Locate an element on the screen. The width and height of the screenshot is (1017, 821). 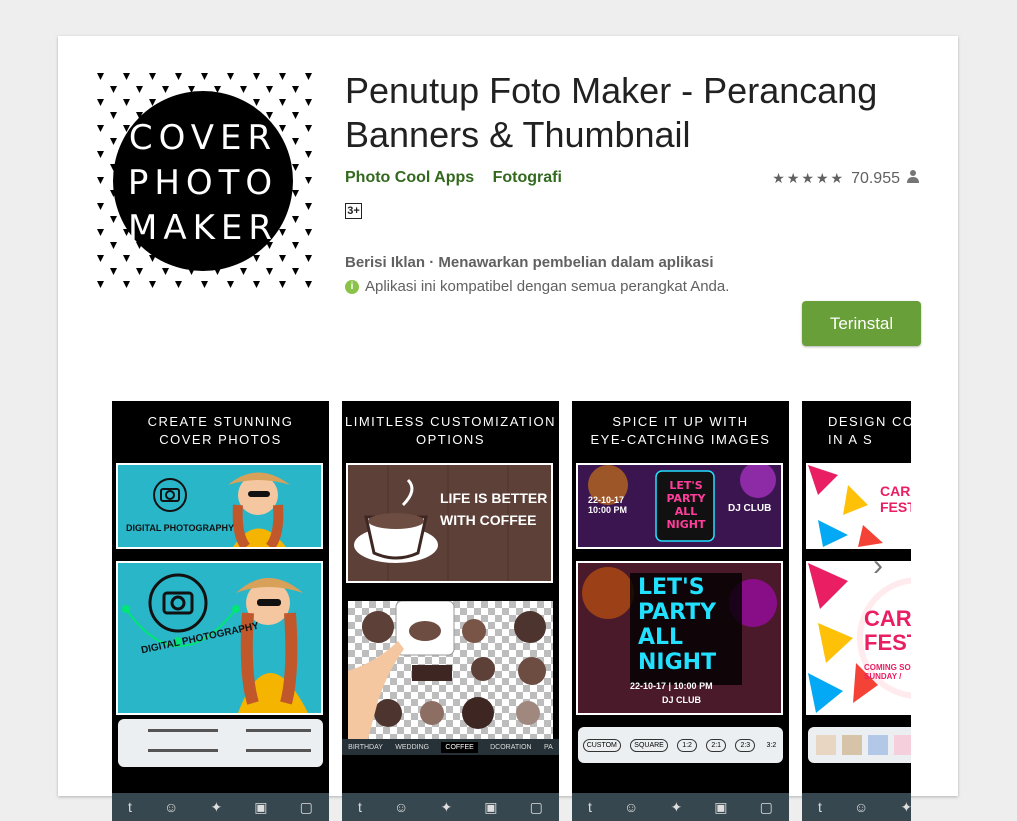
category-link: Fotografi is located at coordinates (527, 177).